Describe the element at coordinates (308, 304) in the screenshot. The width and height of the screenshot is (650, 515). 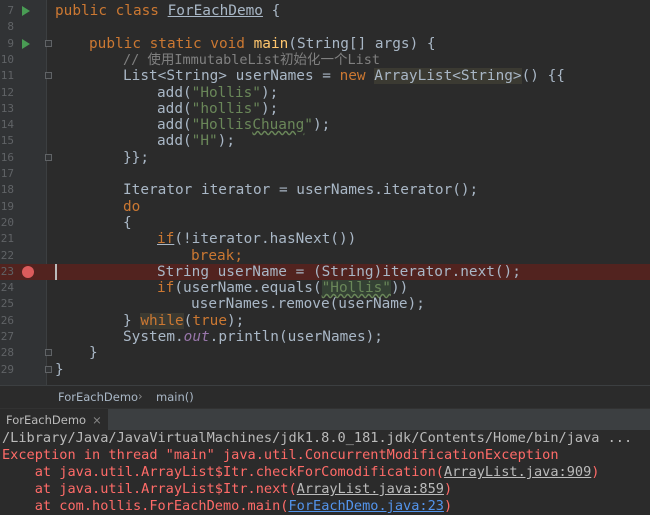
I see `code-text: userNames.remove(userName);` at that location.